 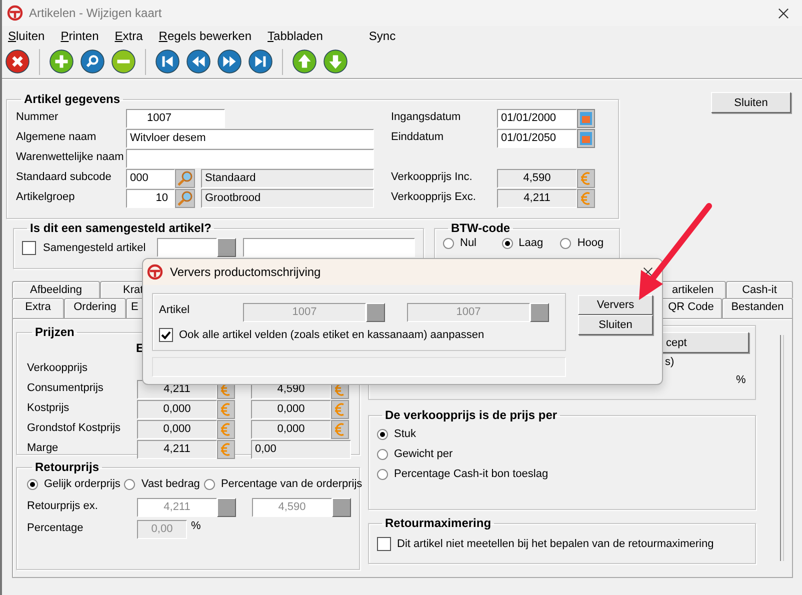 What do you see at coordinates (590, 243) in the screenshot?
I see `radio-label: Hoog` at bounding box center [590, 243].